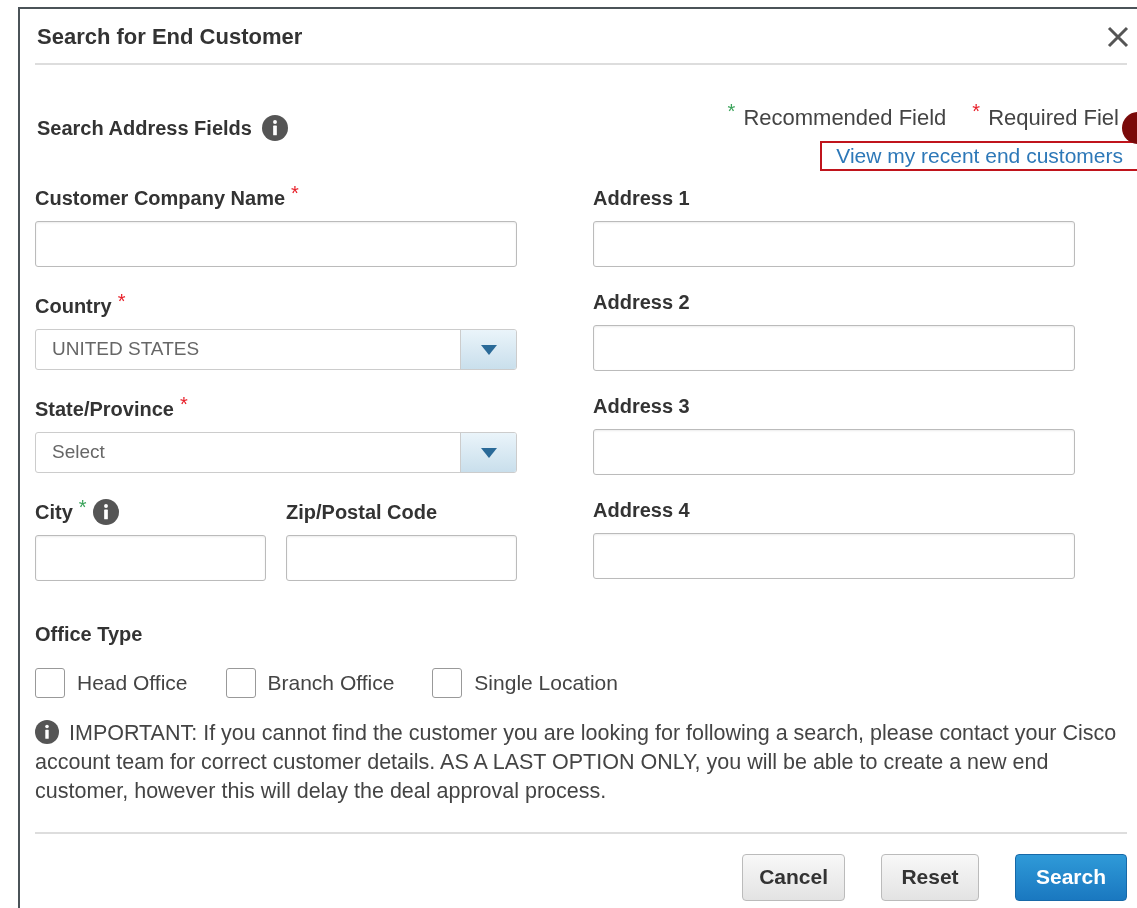  What do you see at coordinates (169, 37) in the screenshot?
I see `dialog-title: Search for End Customer` at bounding box center [169, 37].